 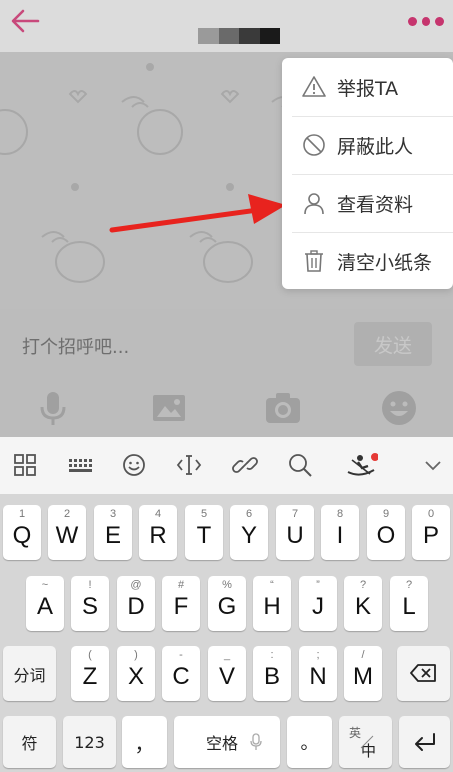 What do you see at coordinates (272, 673) in the screenshot?
I see `key-b: :B` at bounding box center [272, 673].